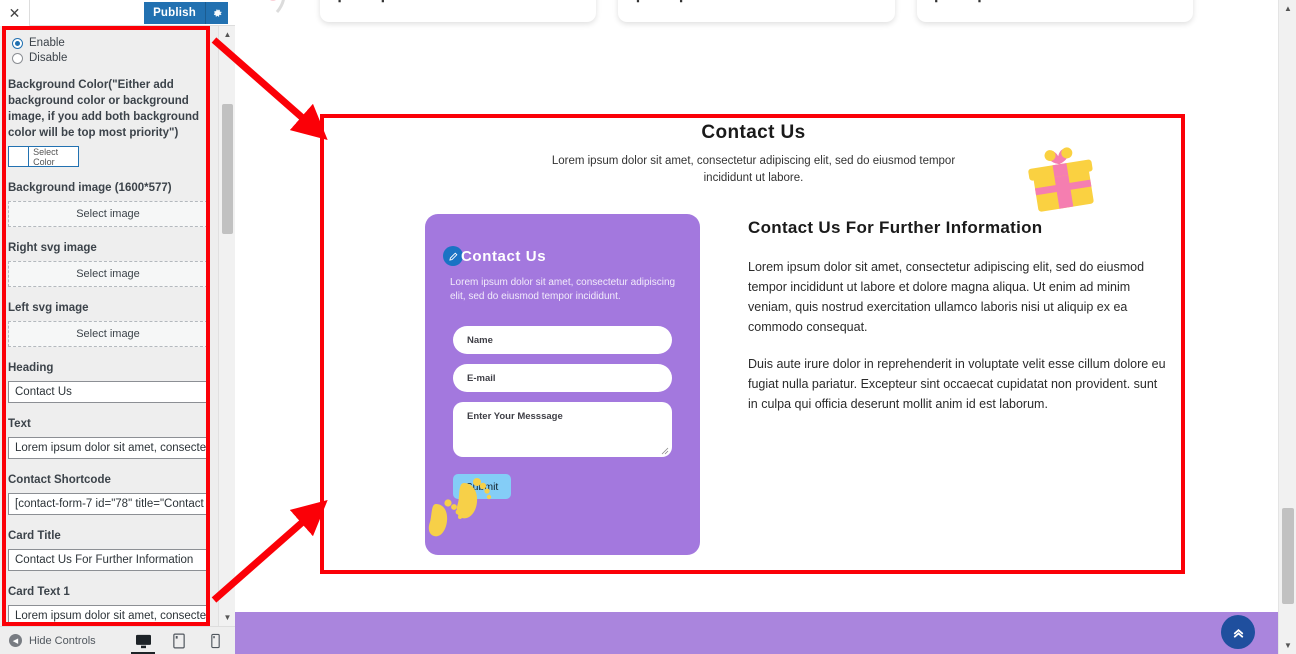 Image resolution: width=1296 pixels, height=654 pixels. Describe the element at coordinates (215, 640) in the screenshot. I see `mobile-icon` at that location.